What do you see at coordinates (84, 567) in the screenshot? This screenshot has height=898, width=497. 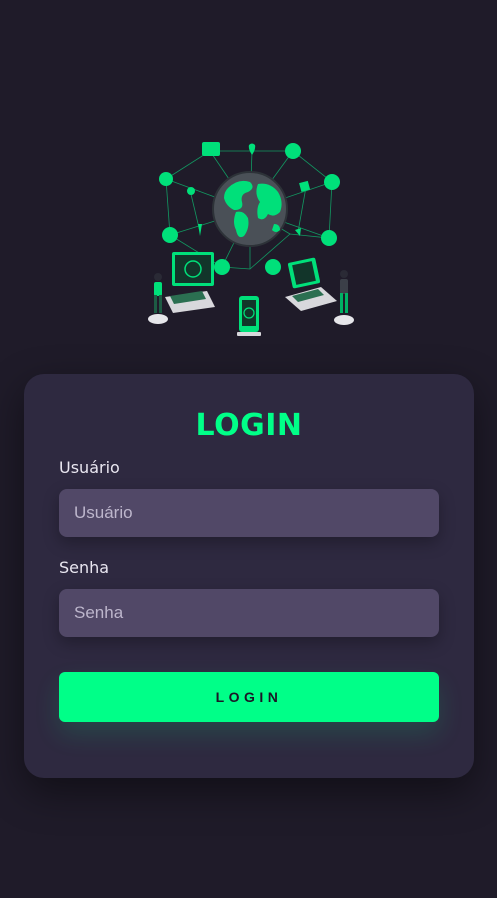 I see `password-label: Senha` at bounding box center [84, 567].